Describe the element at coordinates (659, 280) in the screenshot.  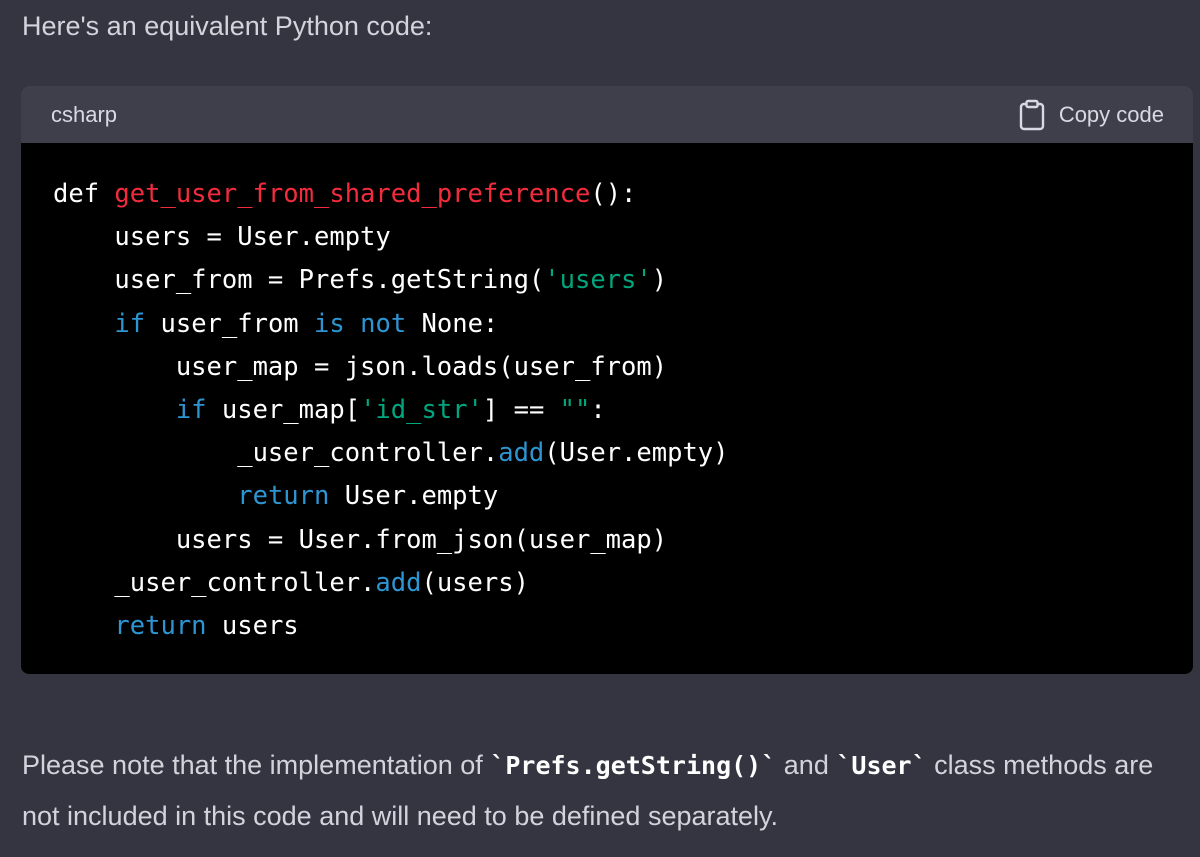
I see `code-token: )` at that location.